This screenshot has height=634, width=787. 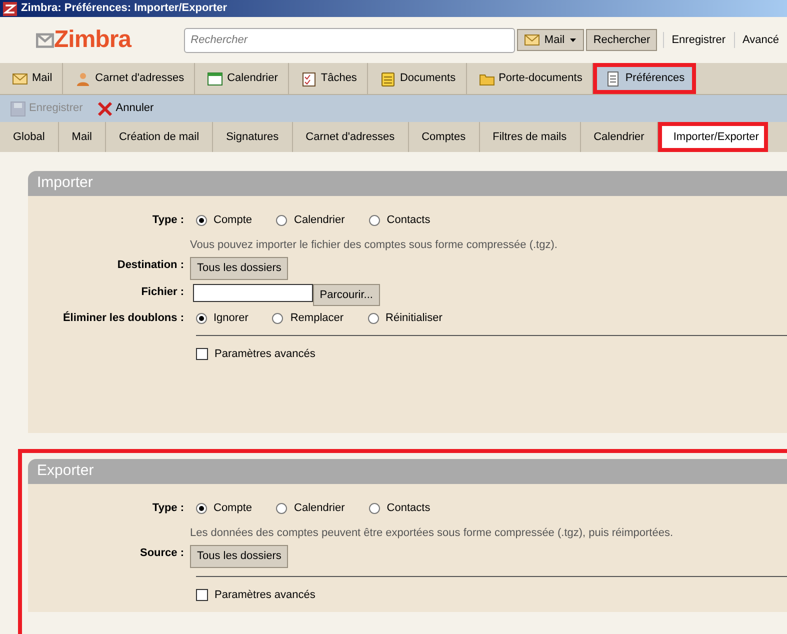 I want to click on search-type-button: Mail, so click(x=550, y=40).